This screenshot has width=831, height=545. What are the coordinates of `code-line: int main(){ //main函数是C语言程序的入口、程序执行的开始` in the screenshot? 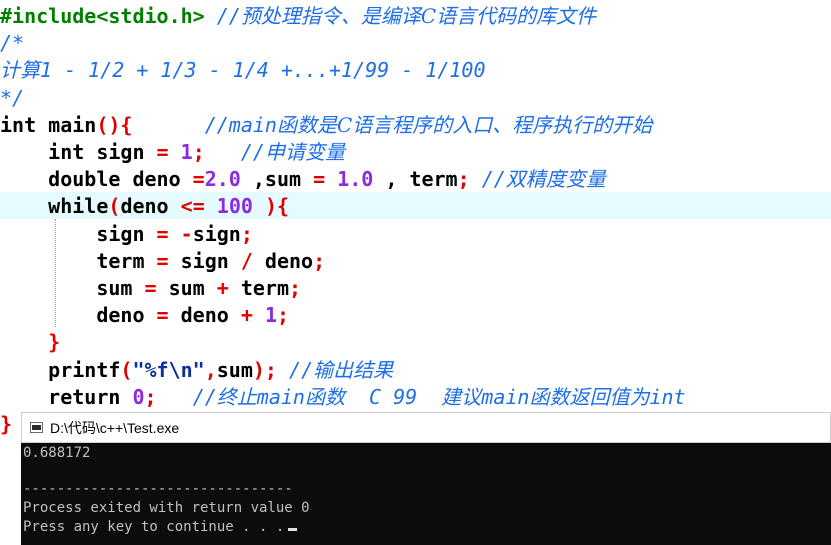 It's located at (326, 125).